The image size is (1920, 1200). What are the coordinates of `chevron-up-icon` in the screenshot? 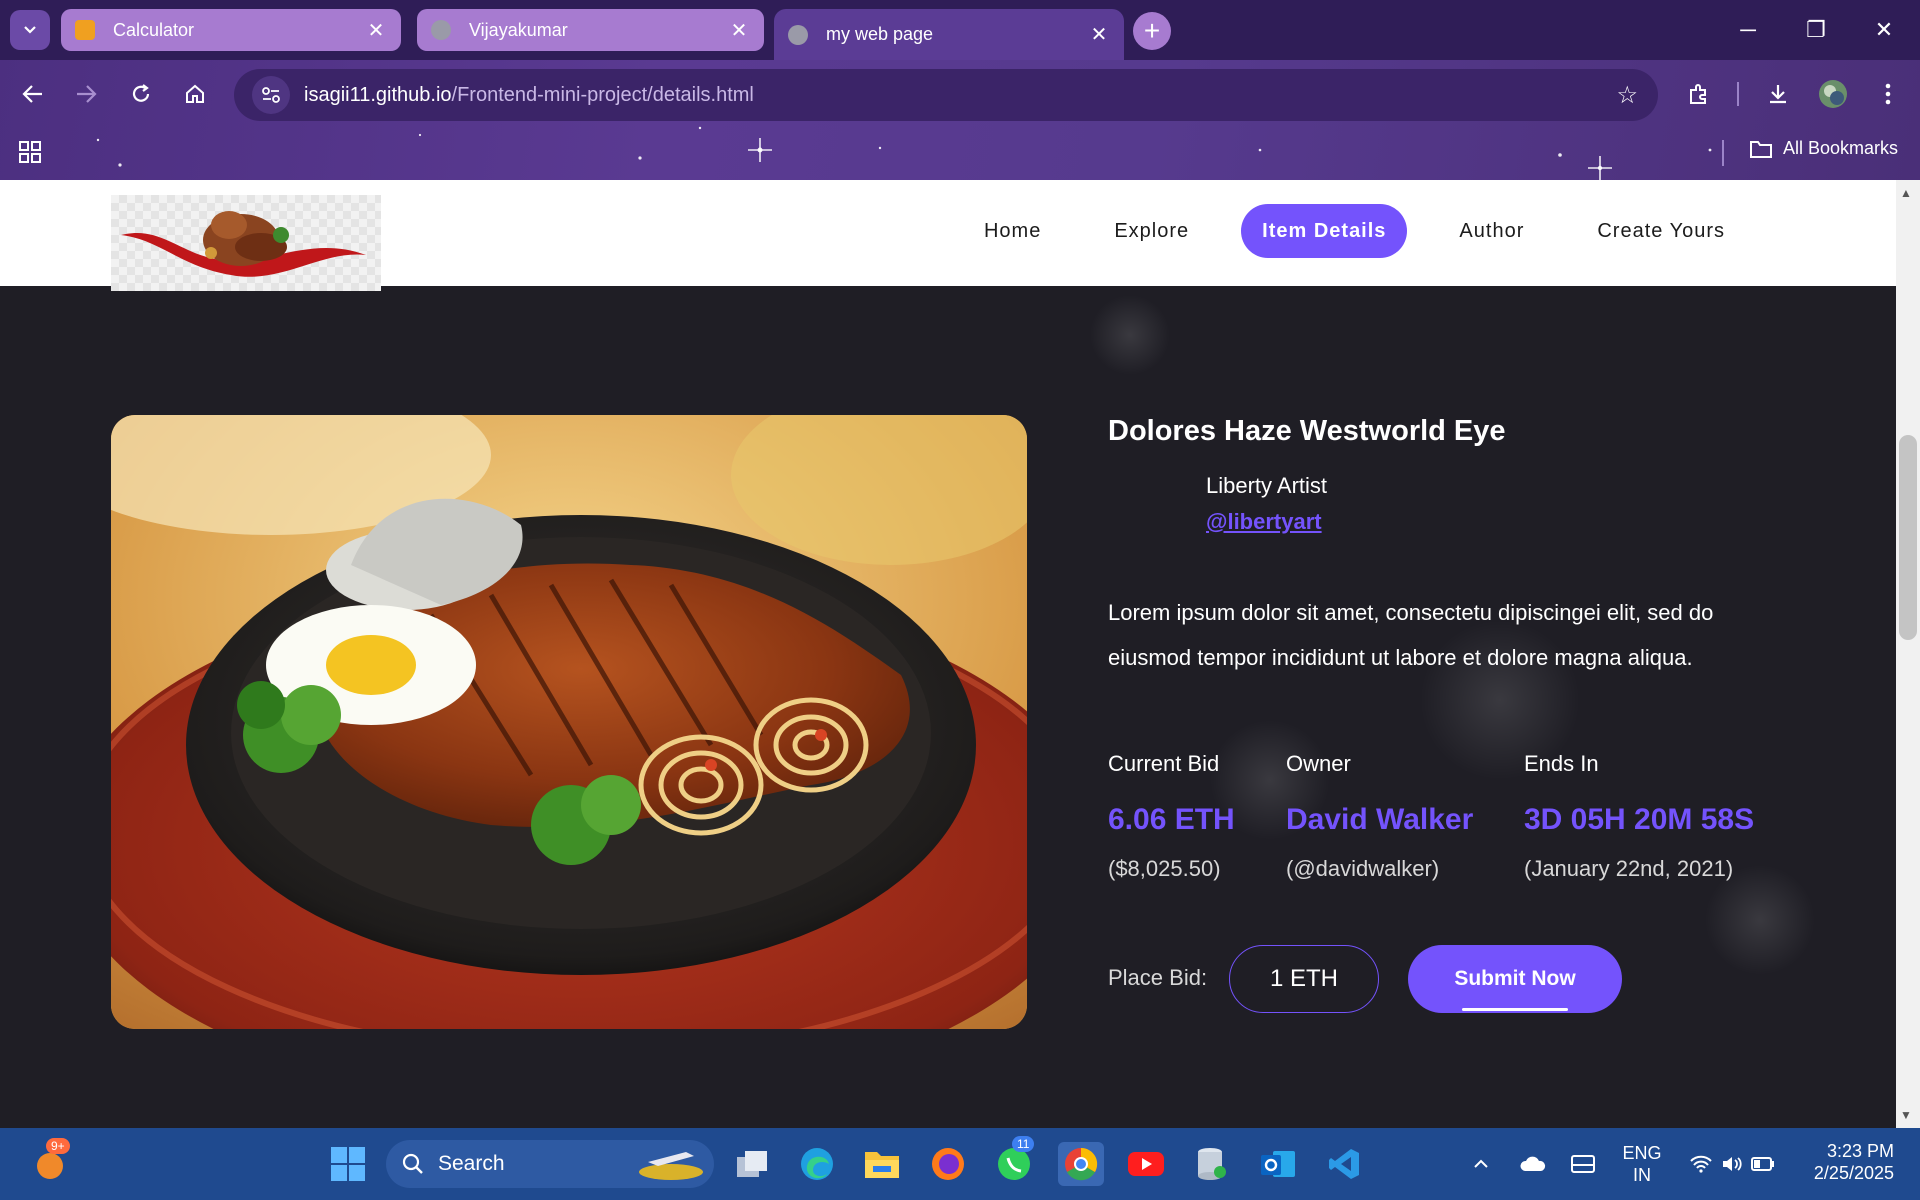 It's located at (1481, 1163).